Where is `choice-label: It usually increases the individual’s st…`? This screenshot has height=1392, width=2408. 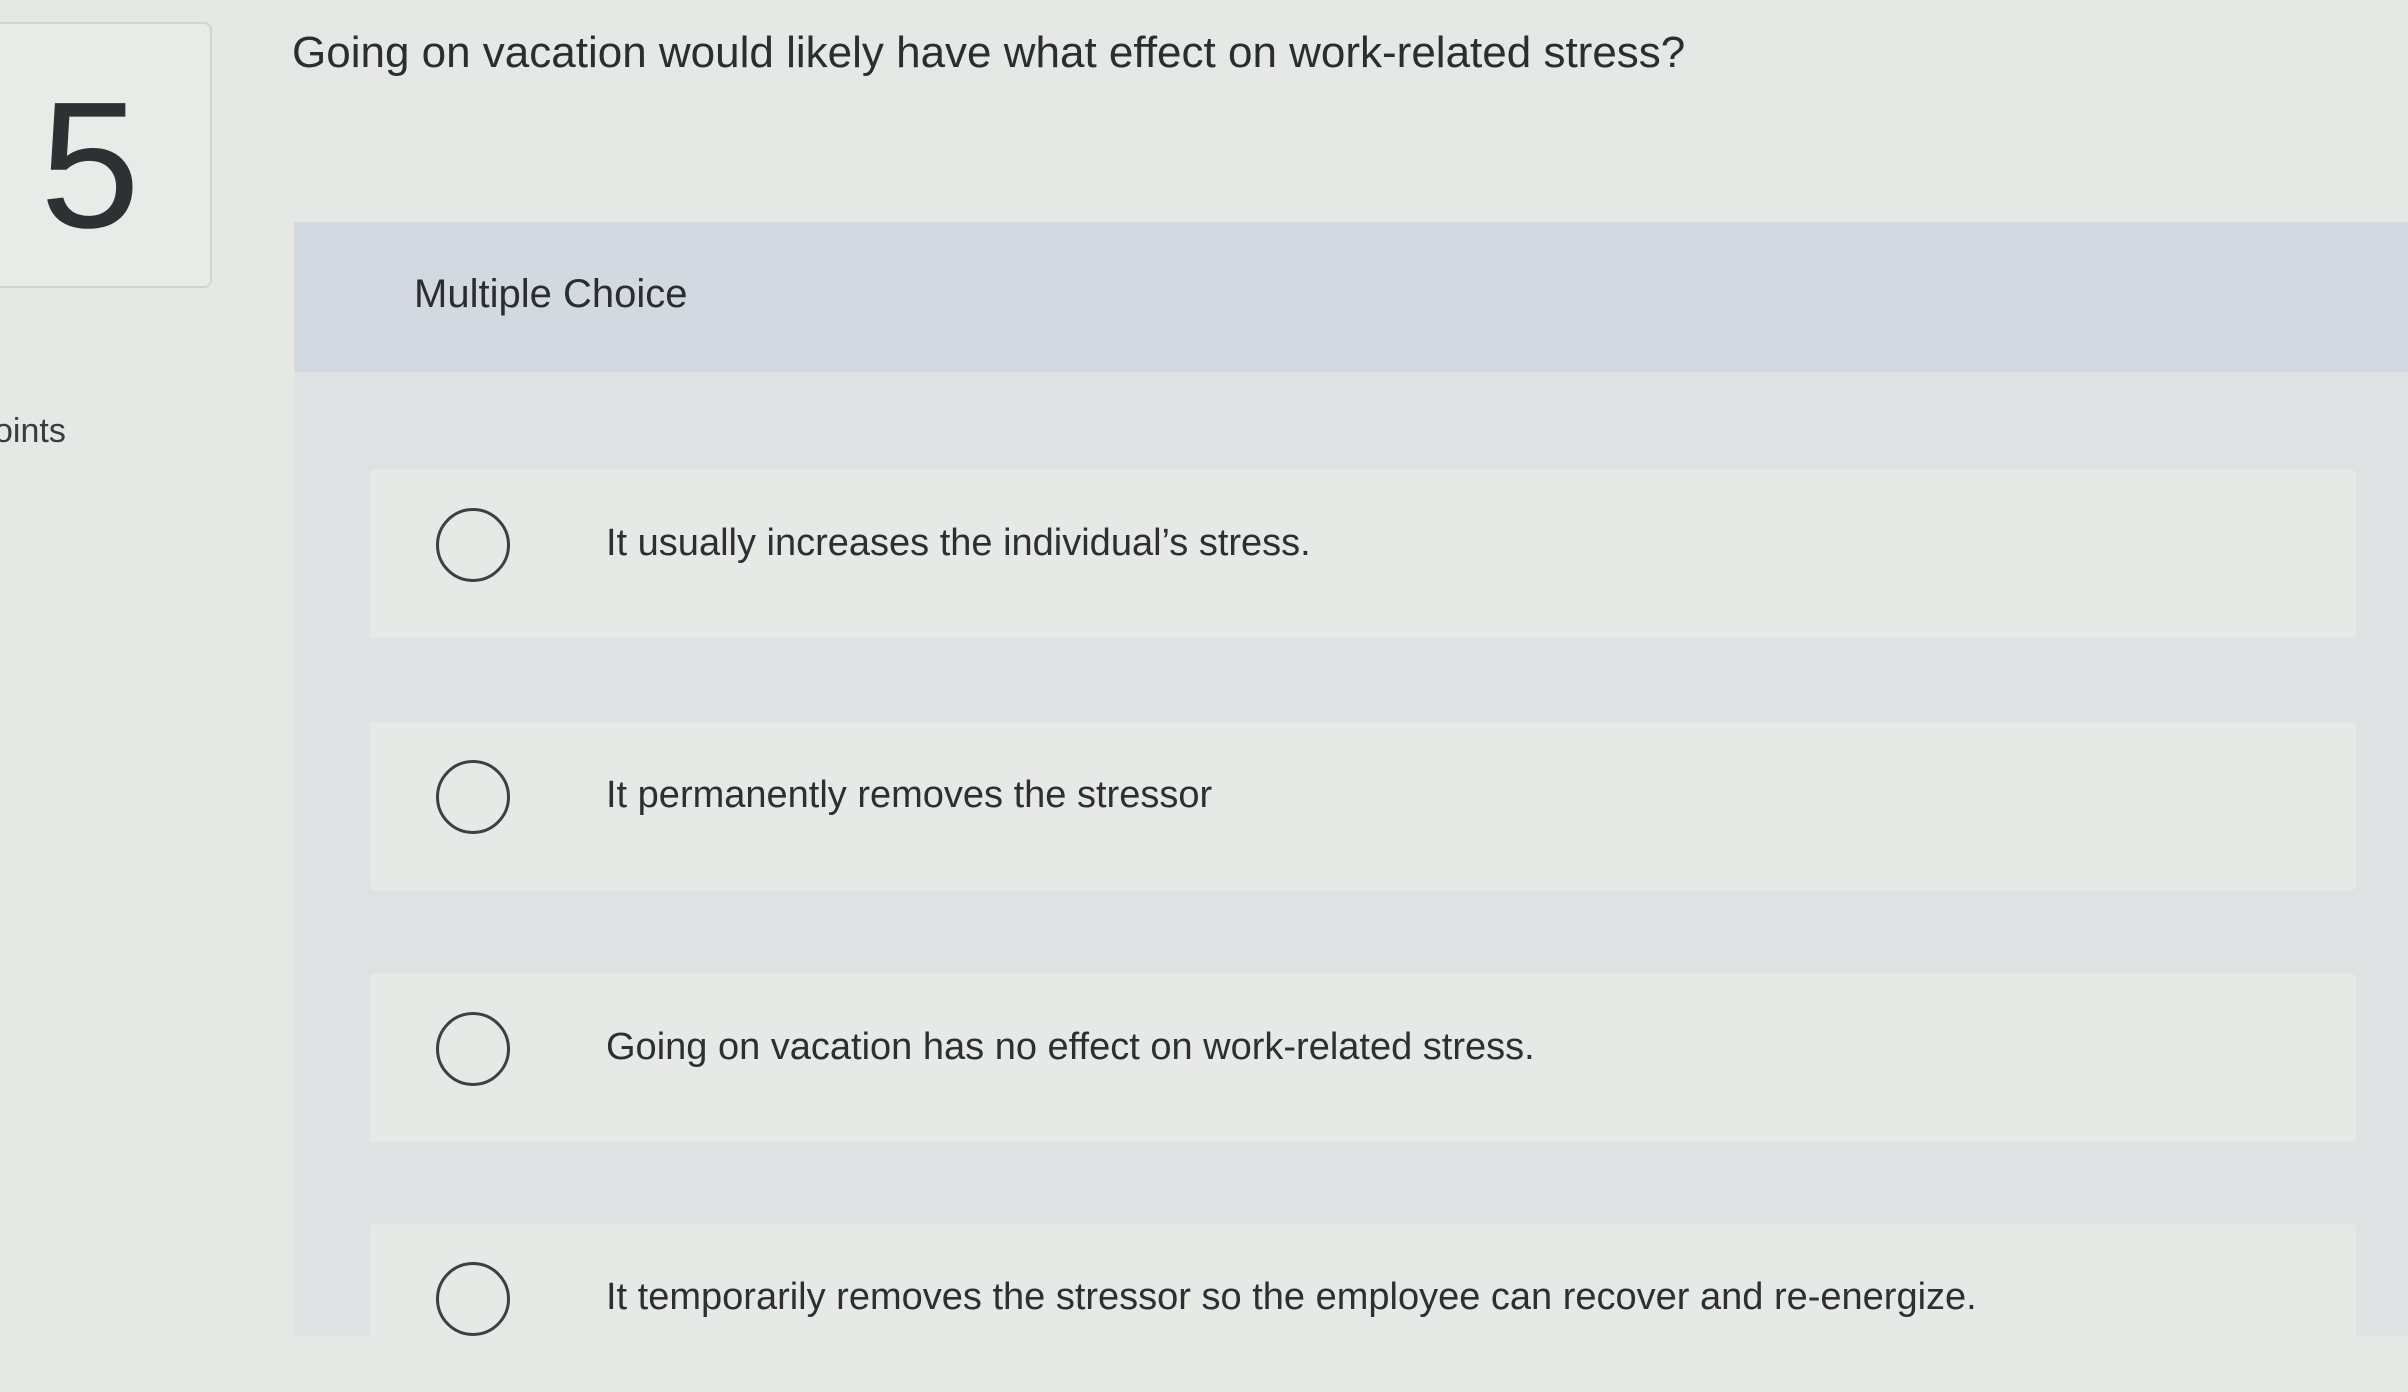
choice-label: It usually increases the individual’s st… is located at coordinates (958, 543).